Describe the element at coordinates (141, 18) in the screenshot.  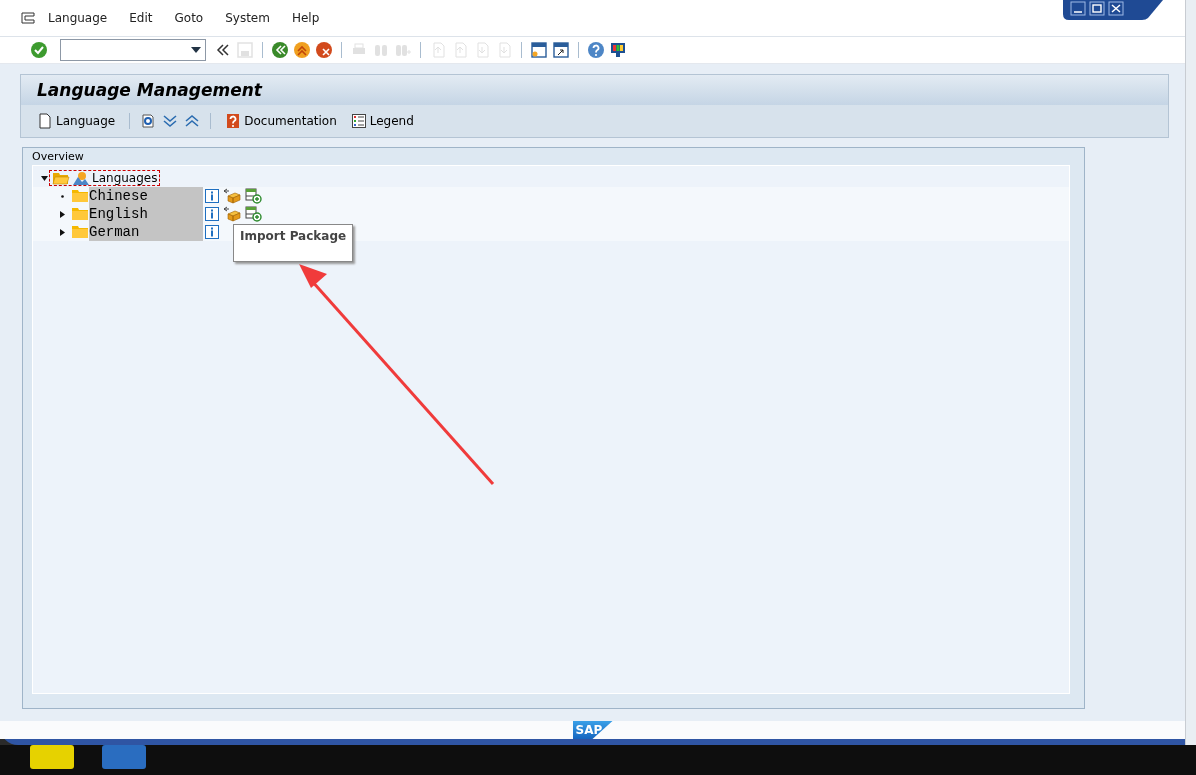
I see `menu-item: Edit` at that location.